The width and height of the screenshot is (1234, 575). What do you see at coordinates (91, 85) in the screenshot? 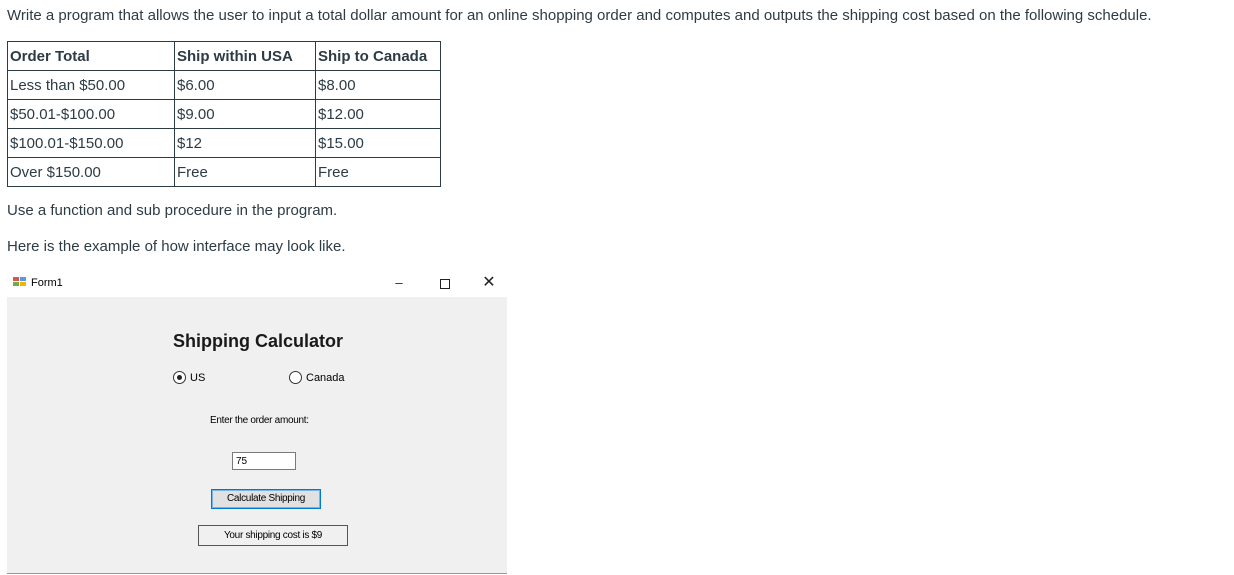
I see `cell-order-total: Less than $50.00` at bounding box center [91, 85].